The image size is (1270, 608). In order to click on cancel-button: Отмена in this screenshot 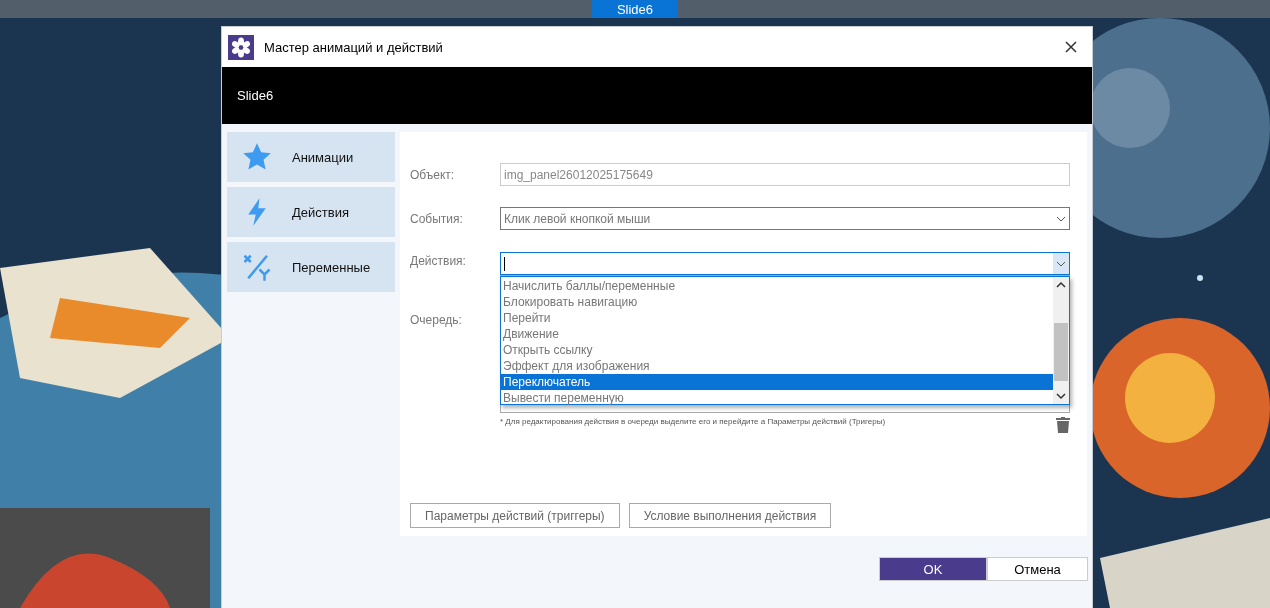, I will do `click(1037, 569)`.